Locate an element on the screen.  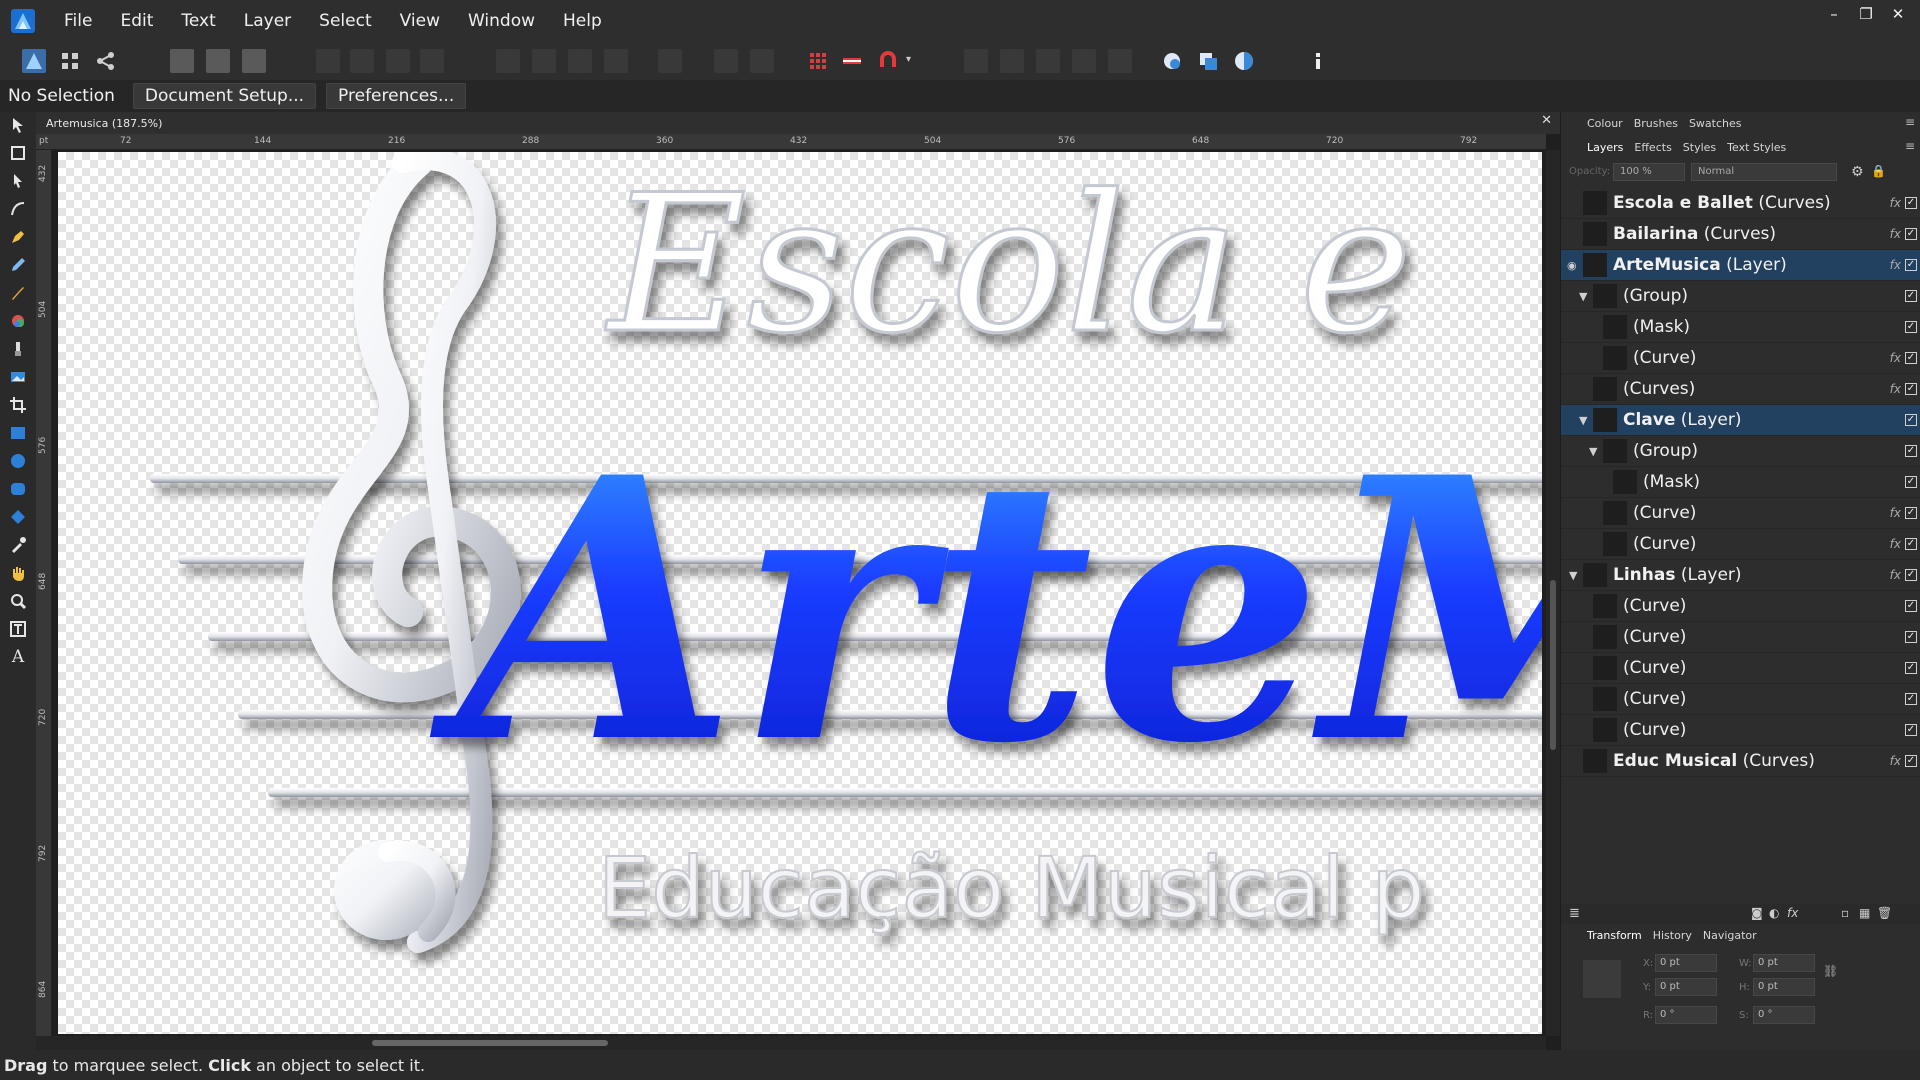
tab-transform: Transform is located at coordinates (1614, 935).